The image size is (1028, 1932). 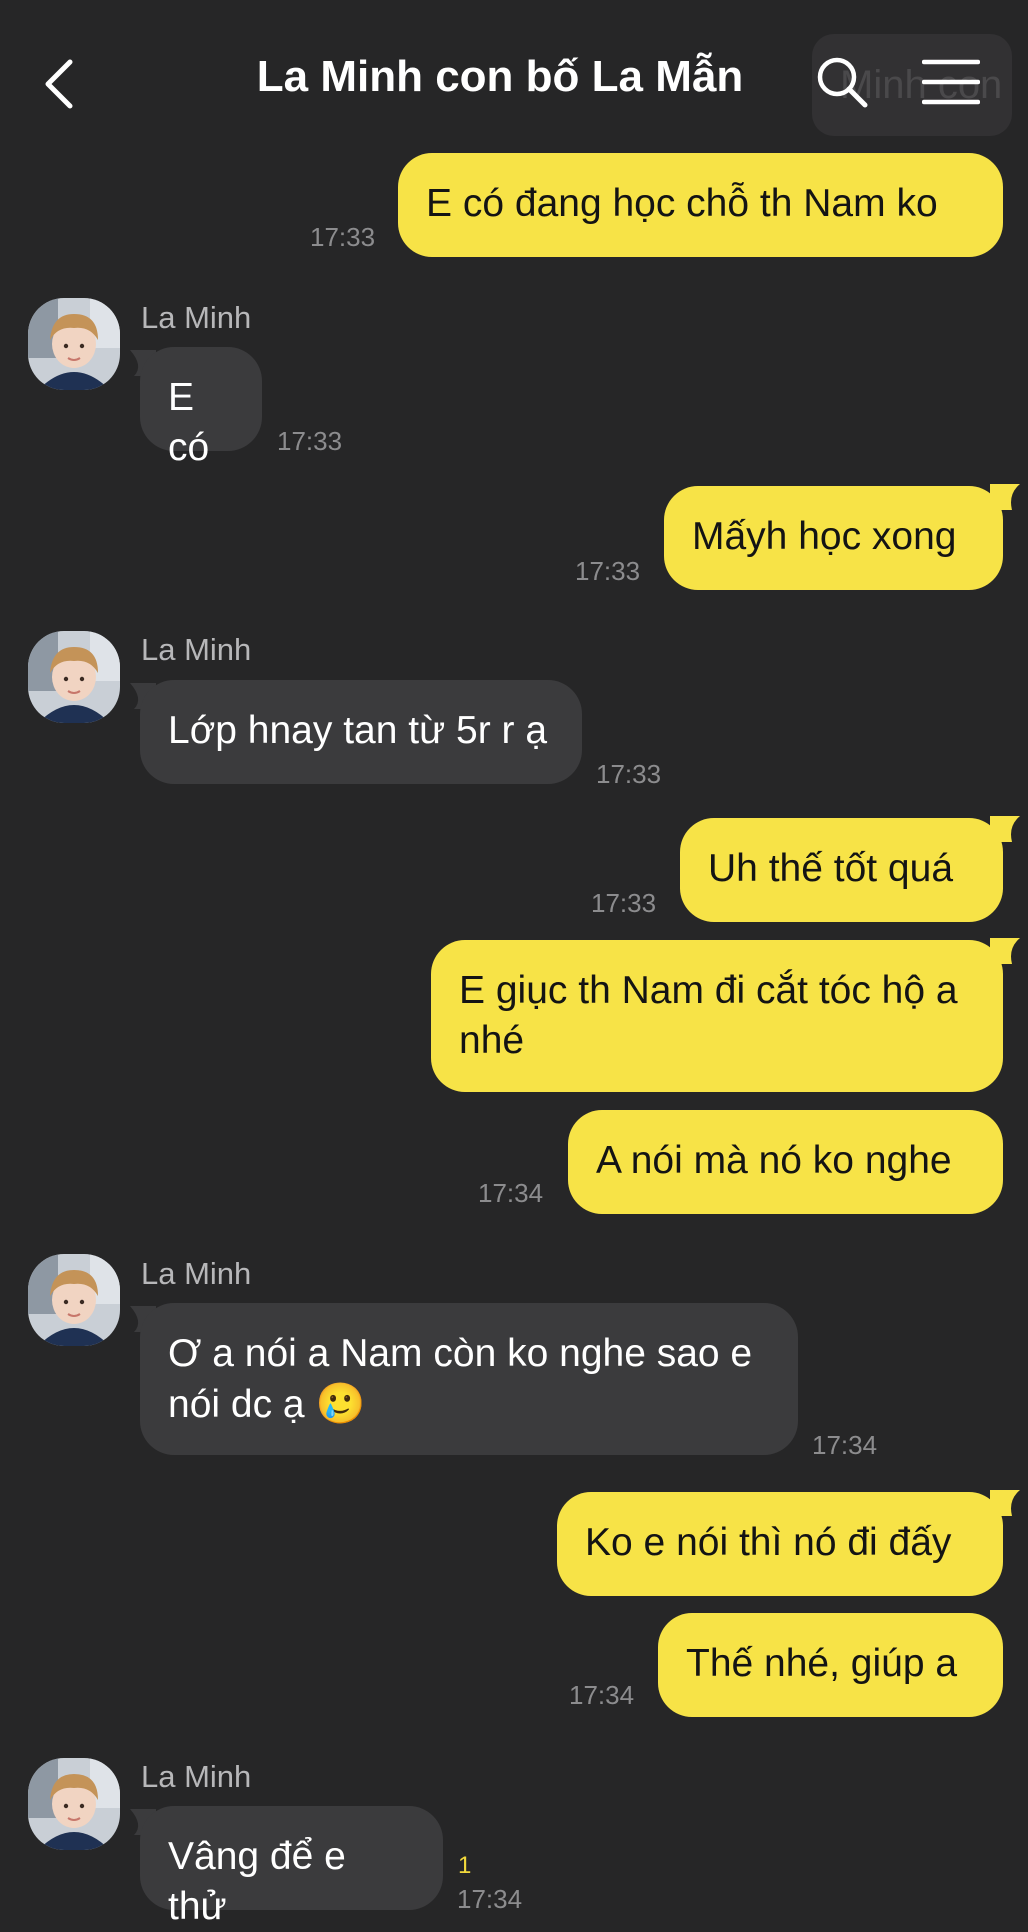 I want to click on message-bubble: Mấyh học xong, so click(x=833, y=538).